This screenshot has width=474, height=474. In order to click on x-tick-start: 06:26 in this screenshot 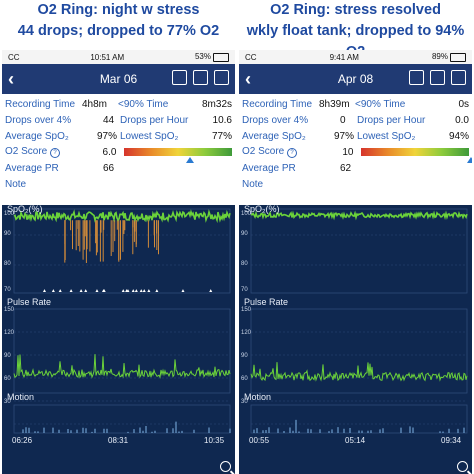, I will do `click(22, 440)`.